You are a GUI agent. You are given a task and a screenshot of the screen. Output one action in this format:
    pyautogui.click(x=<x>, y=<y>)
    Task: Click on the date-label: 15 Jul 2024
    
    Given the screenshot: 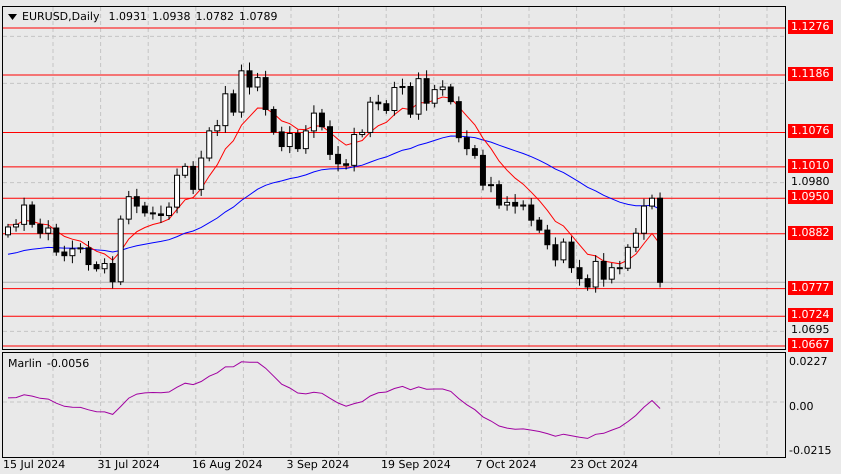 What is the action you would take?
    pyautogui.click(x=34, y=465)
    